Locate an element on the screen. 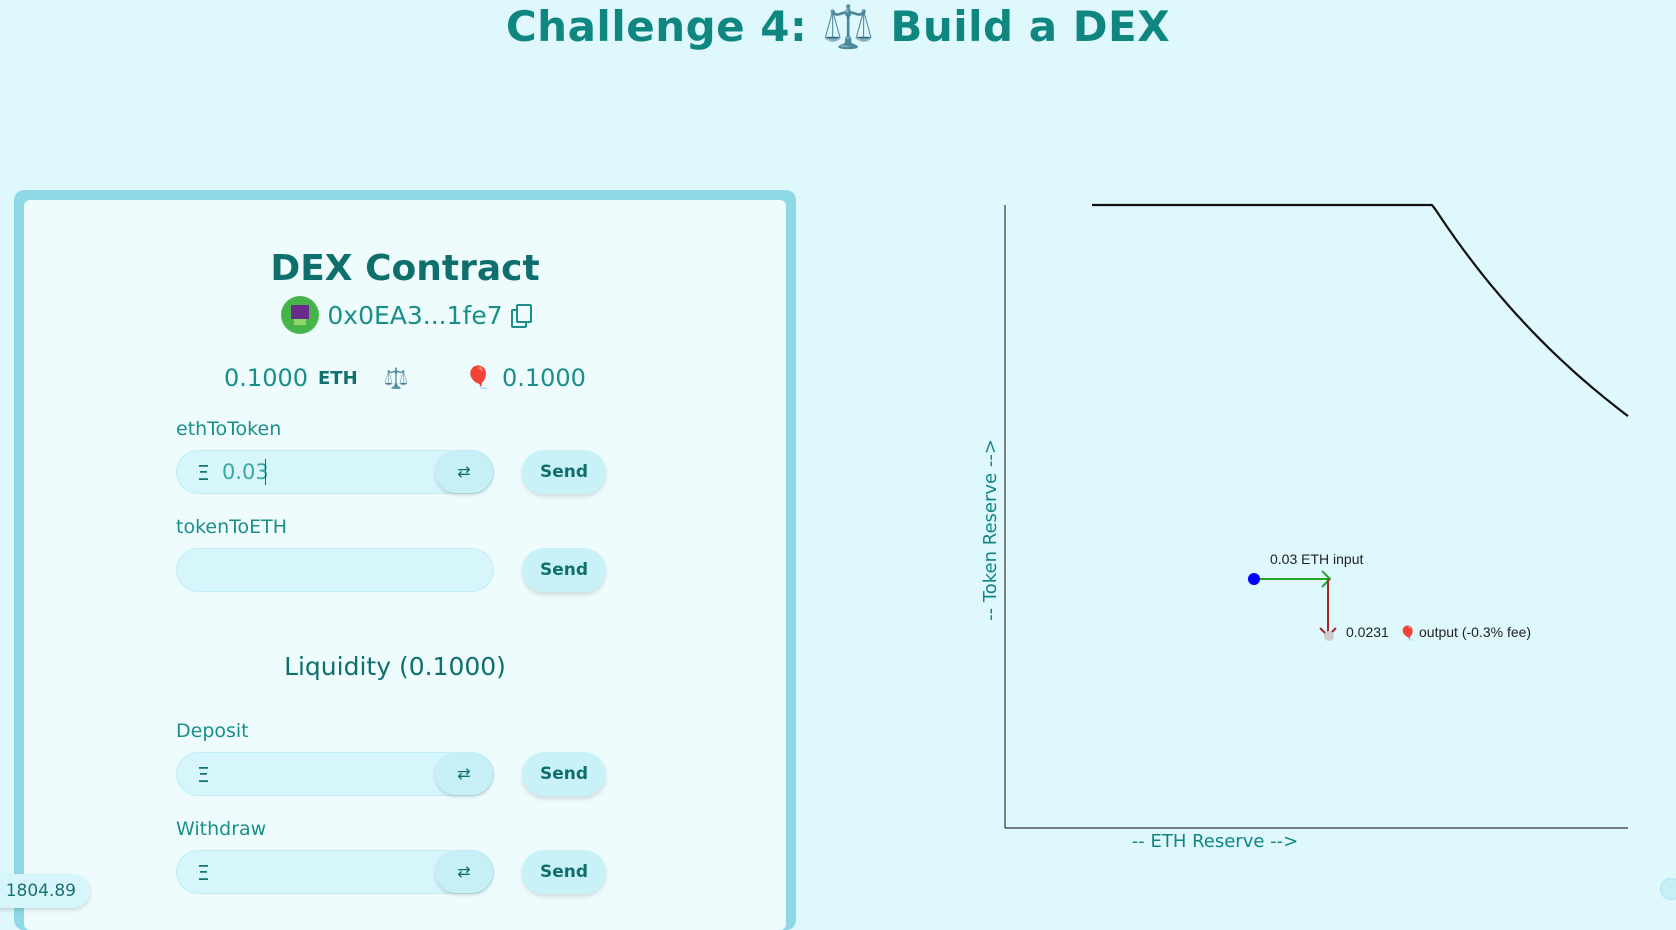  contract-address: 0x0EA3...1fe7 is located at coordinates (414, 315).